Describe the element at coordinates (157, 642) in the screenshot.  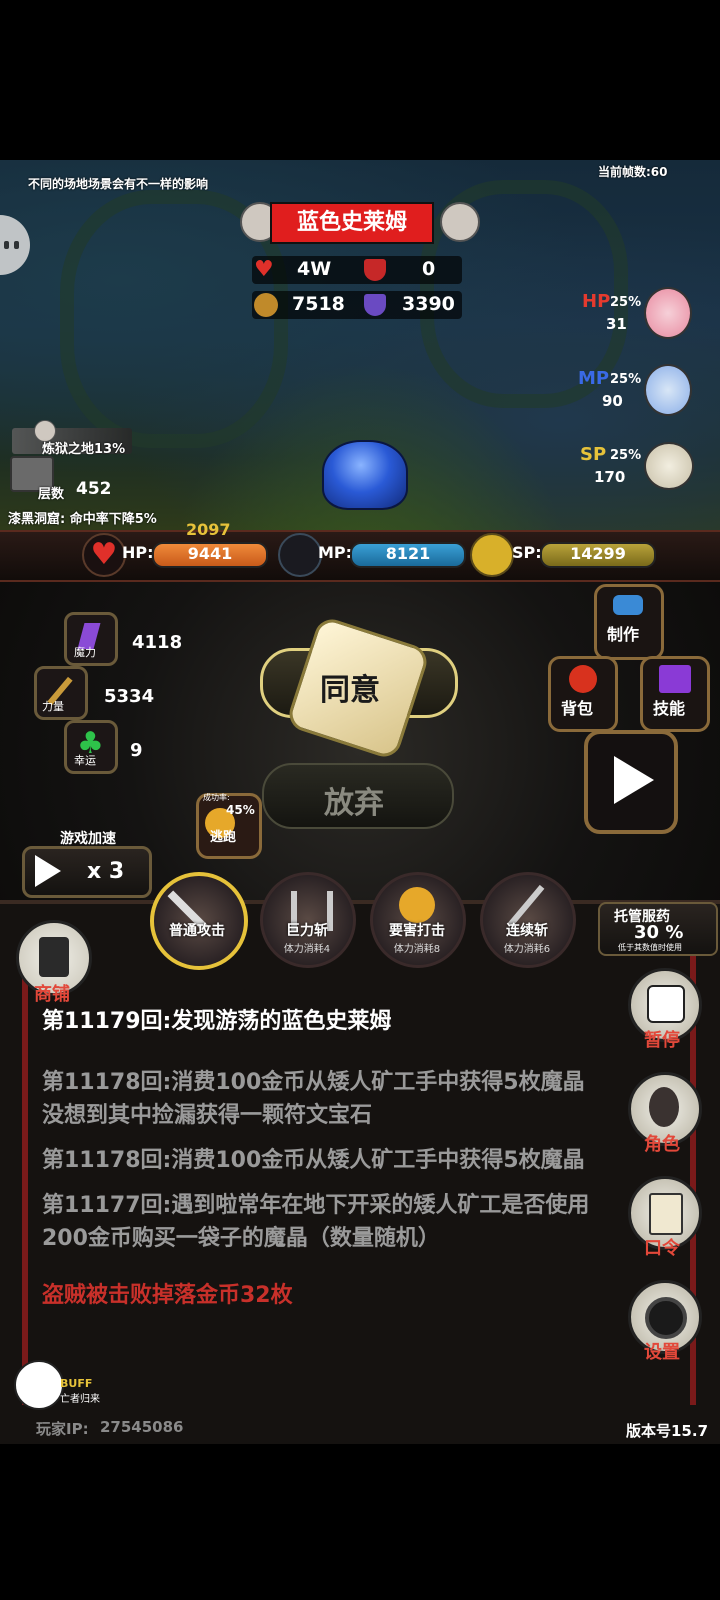
I see `attr-value: 4118` at that location.